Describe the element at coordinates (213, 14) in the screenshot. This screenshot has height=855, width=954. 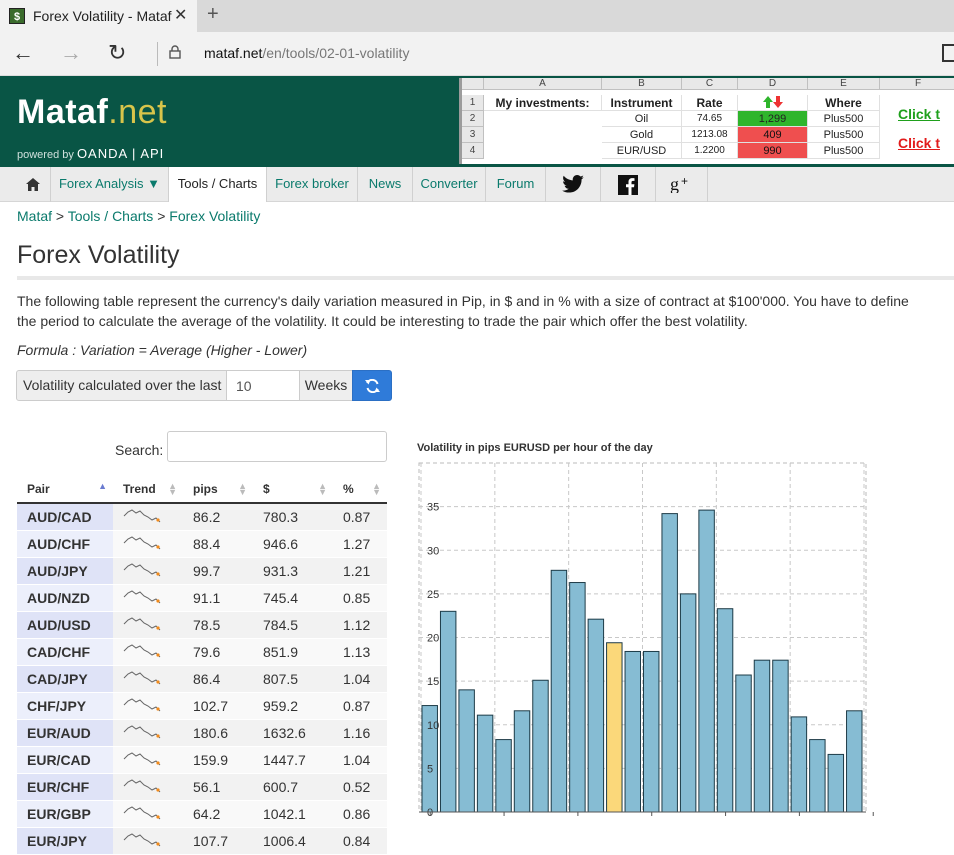
I see `new-tab-icon: +` at that location.